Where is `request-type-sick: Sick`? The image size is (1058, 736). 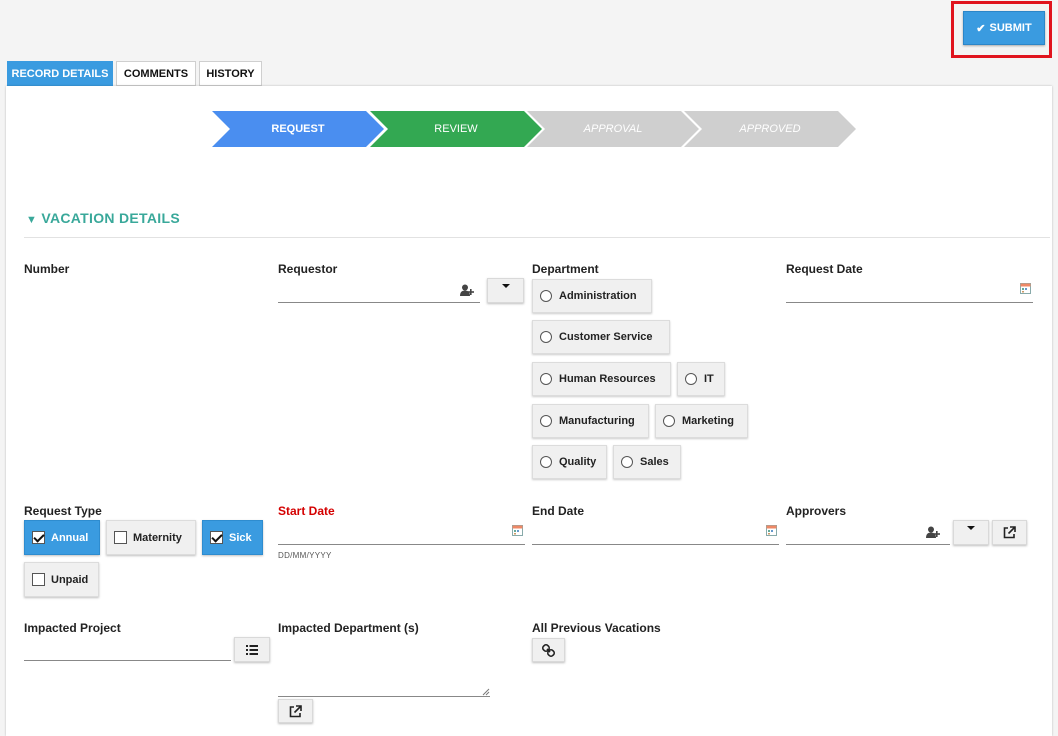
request-type-sick: Sick is located at coordinates (232, 537).